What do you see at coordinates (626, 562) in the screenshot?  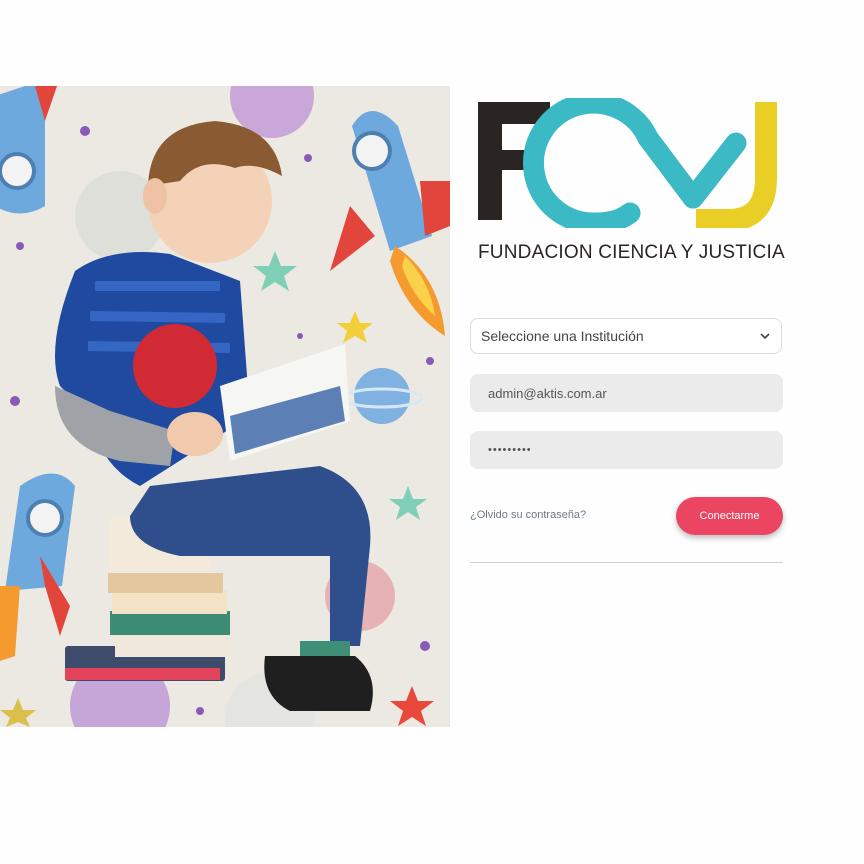 I see `divider` at bounding box center [626, 562].